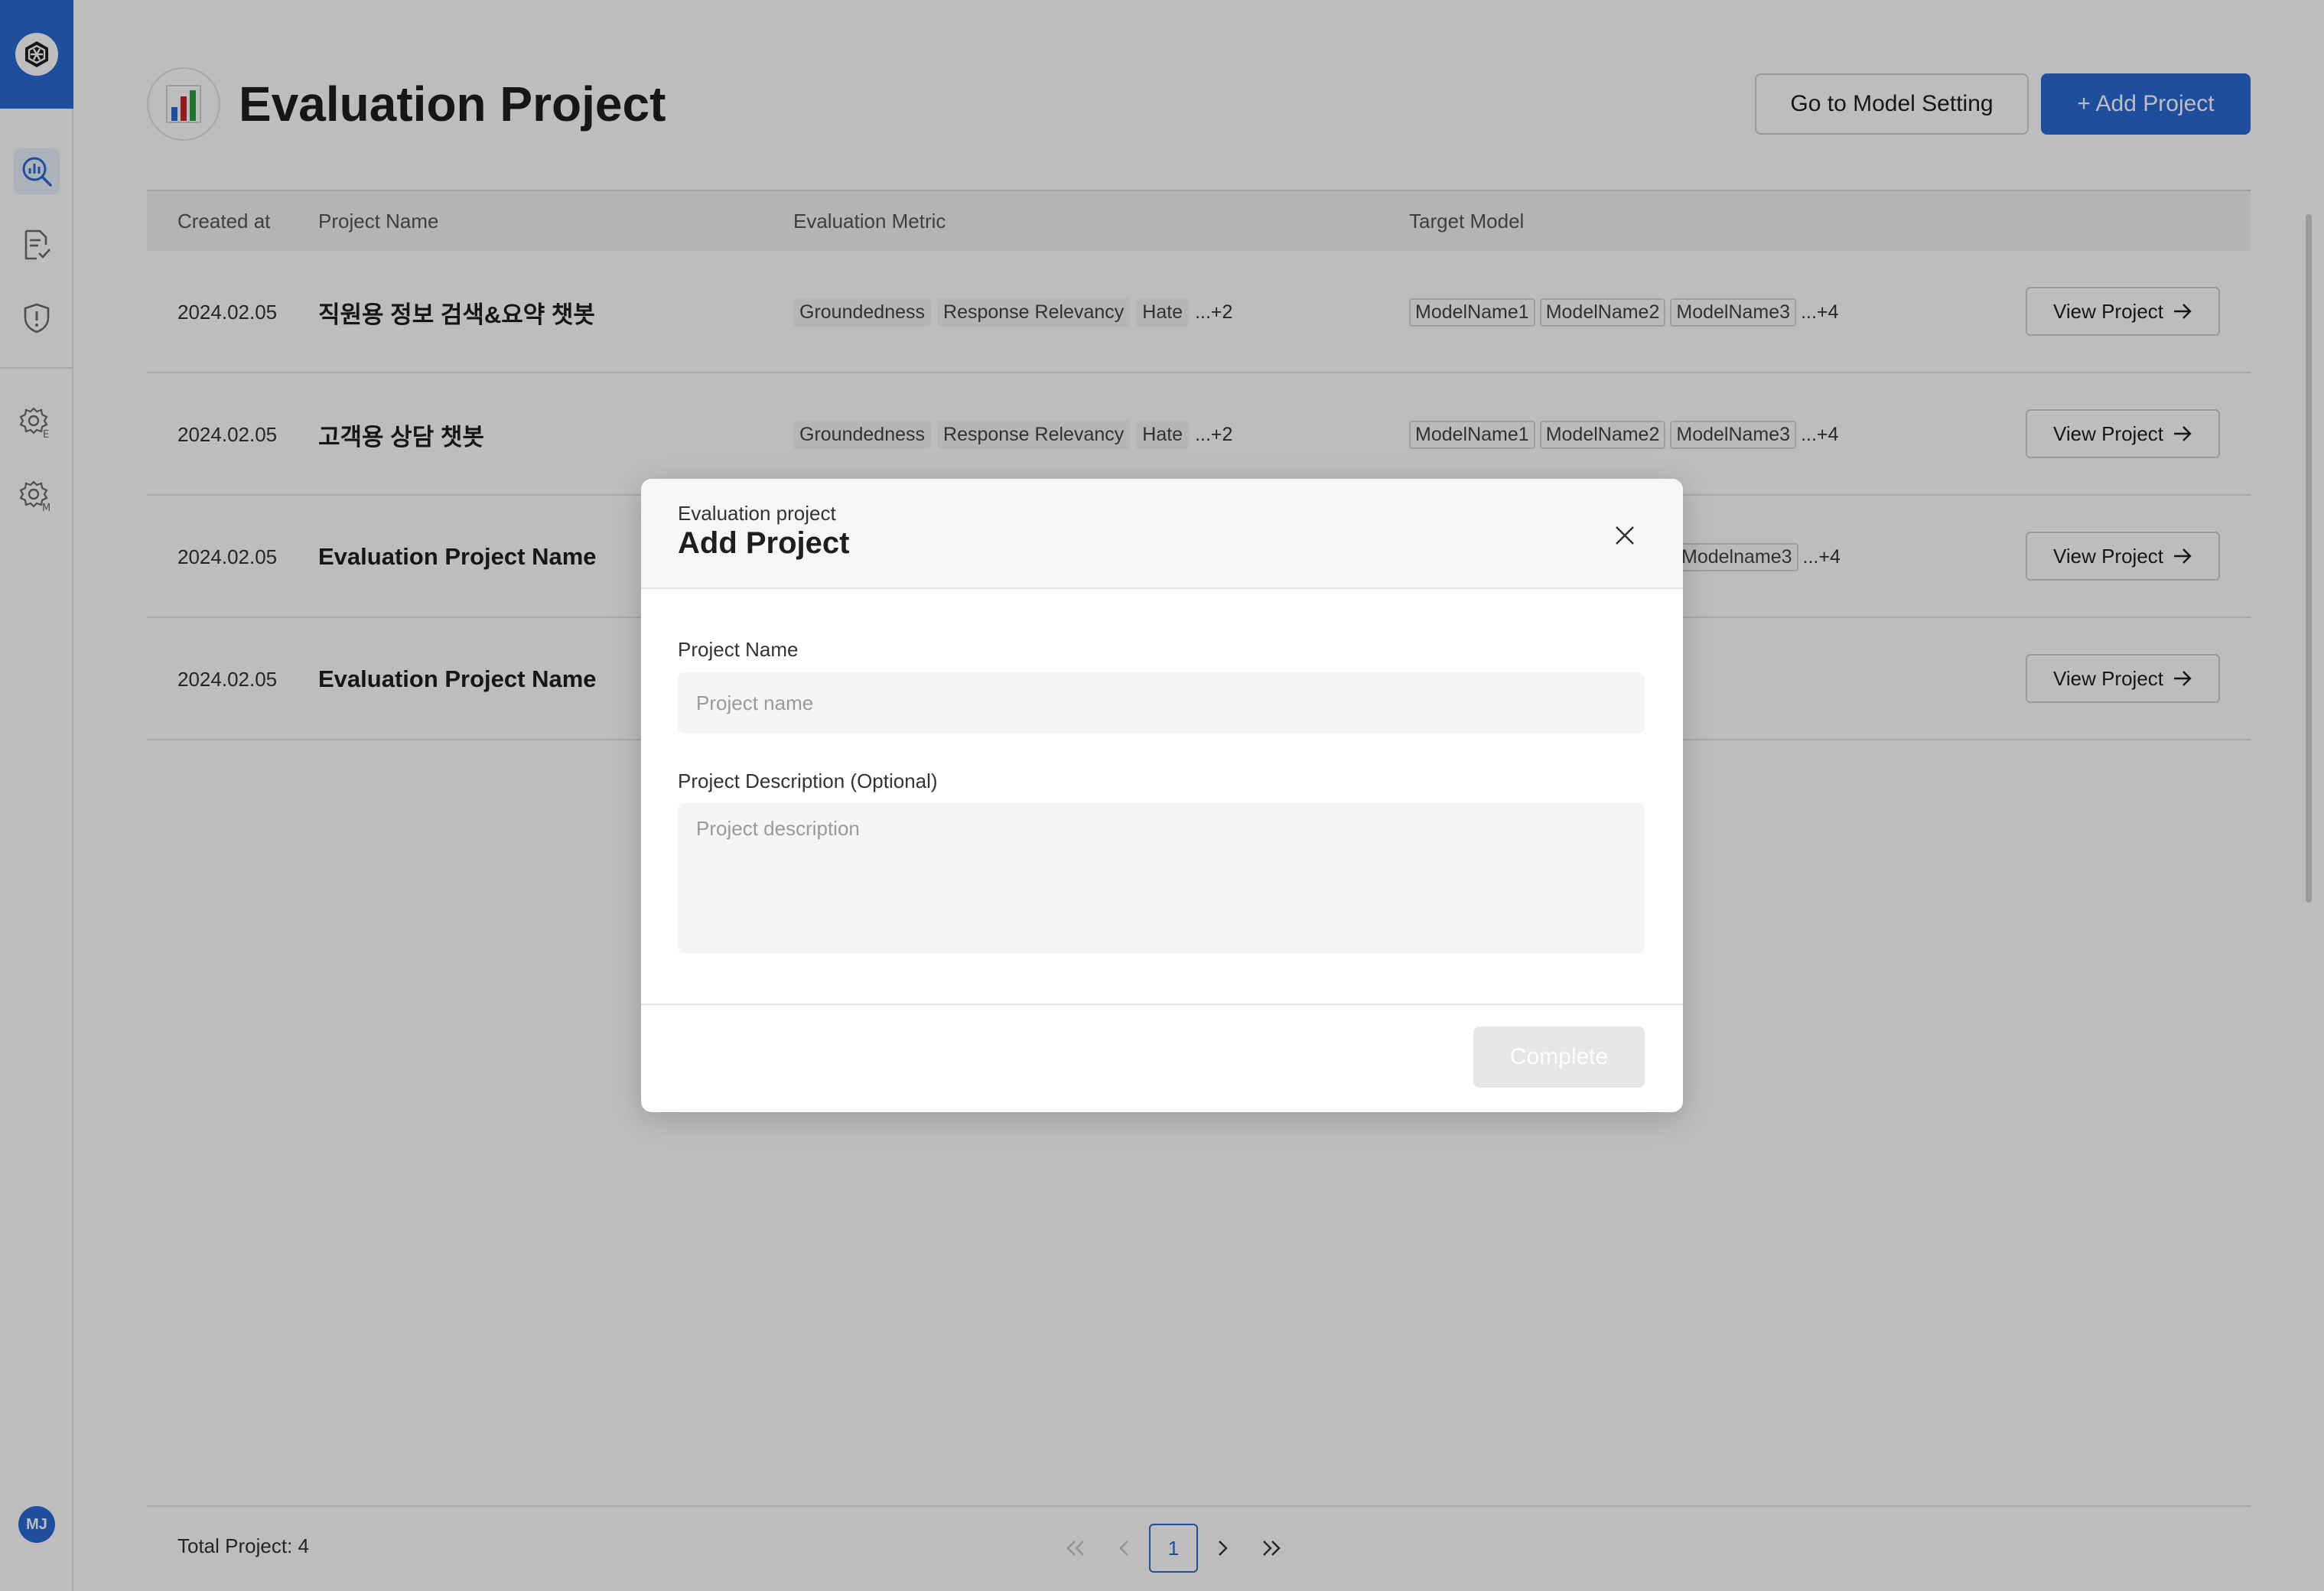 The height and width of the screenshot is (1591, 2324). What do you see at coordinates (1161, 703) in the screenshot?
I see `project-name-input` at bounding box center [1161, 703].